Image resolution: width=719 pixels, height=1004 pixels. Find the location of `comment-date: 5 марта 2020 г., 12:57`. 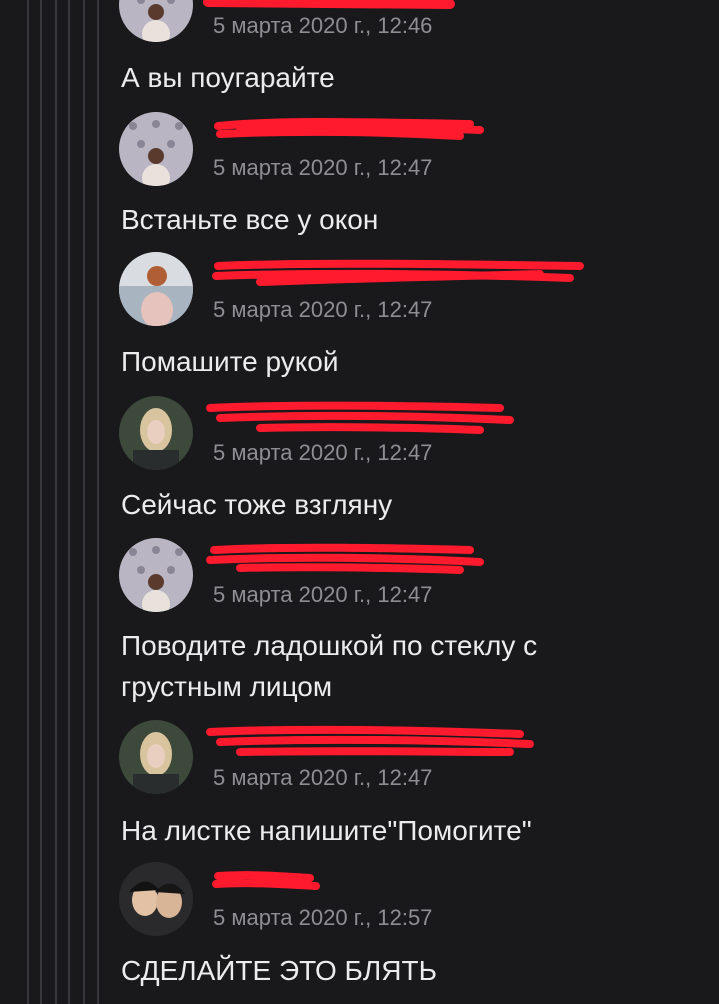

comment-date: 5 марта 2020 г., 12:57 is located at coordinates (323, 917).